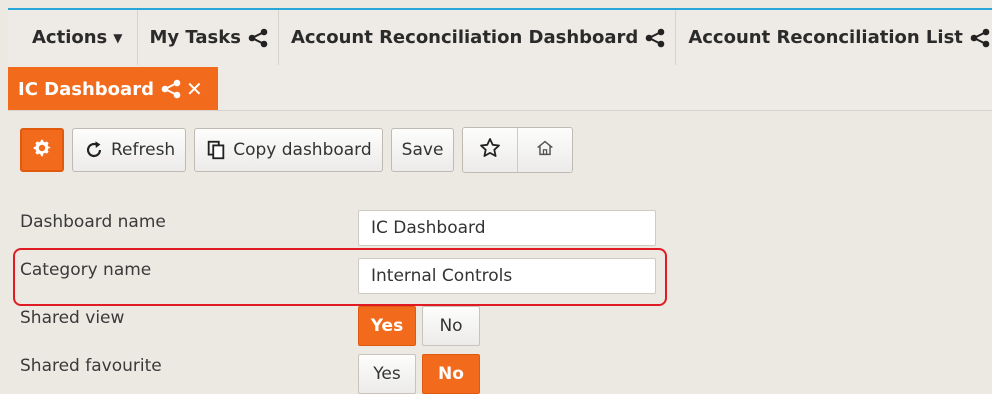 The image size is (992, 394). I want to click on tab-label: IC Dashboard, so click(86, 89).